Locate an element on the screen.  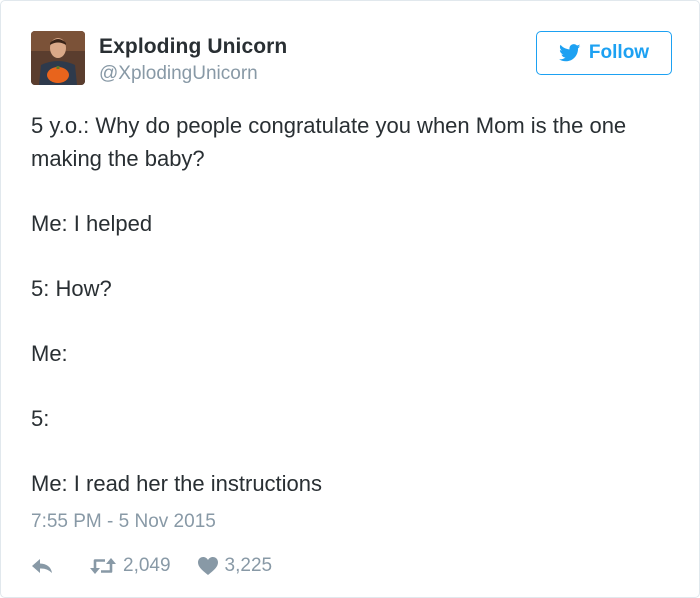
tweet-line: Me: is located at coordinates (49, 353).